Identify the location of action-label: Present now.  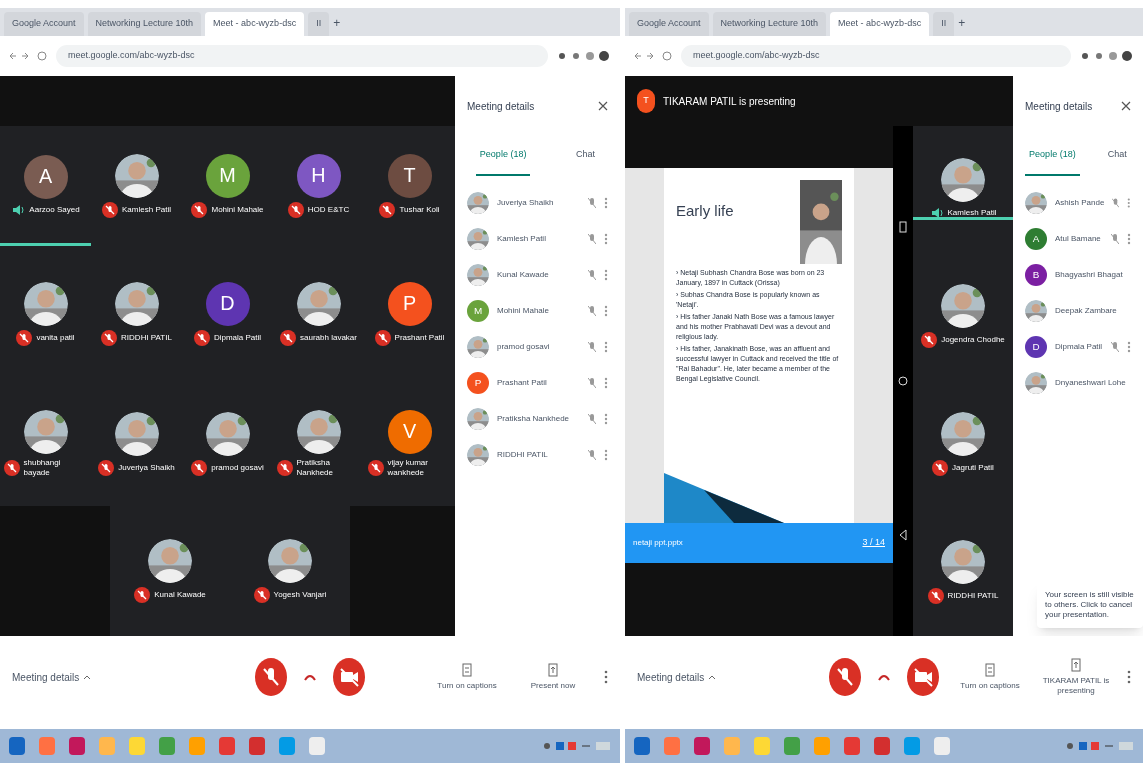
(553, 686).